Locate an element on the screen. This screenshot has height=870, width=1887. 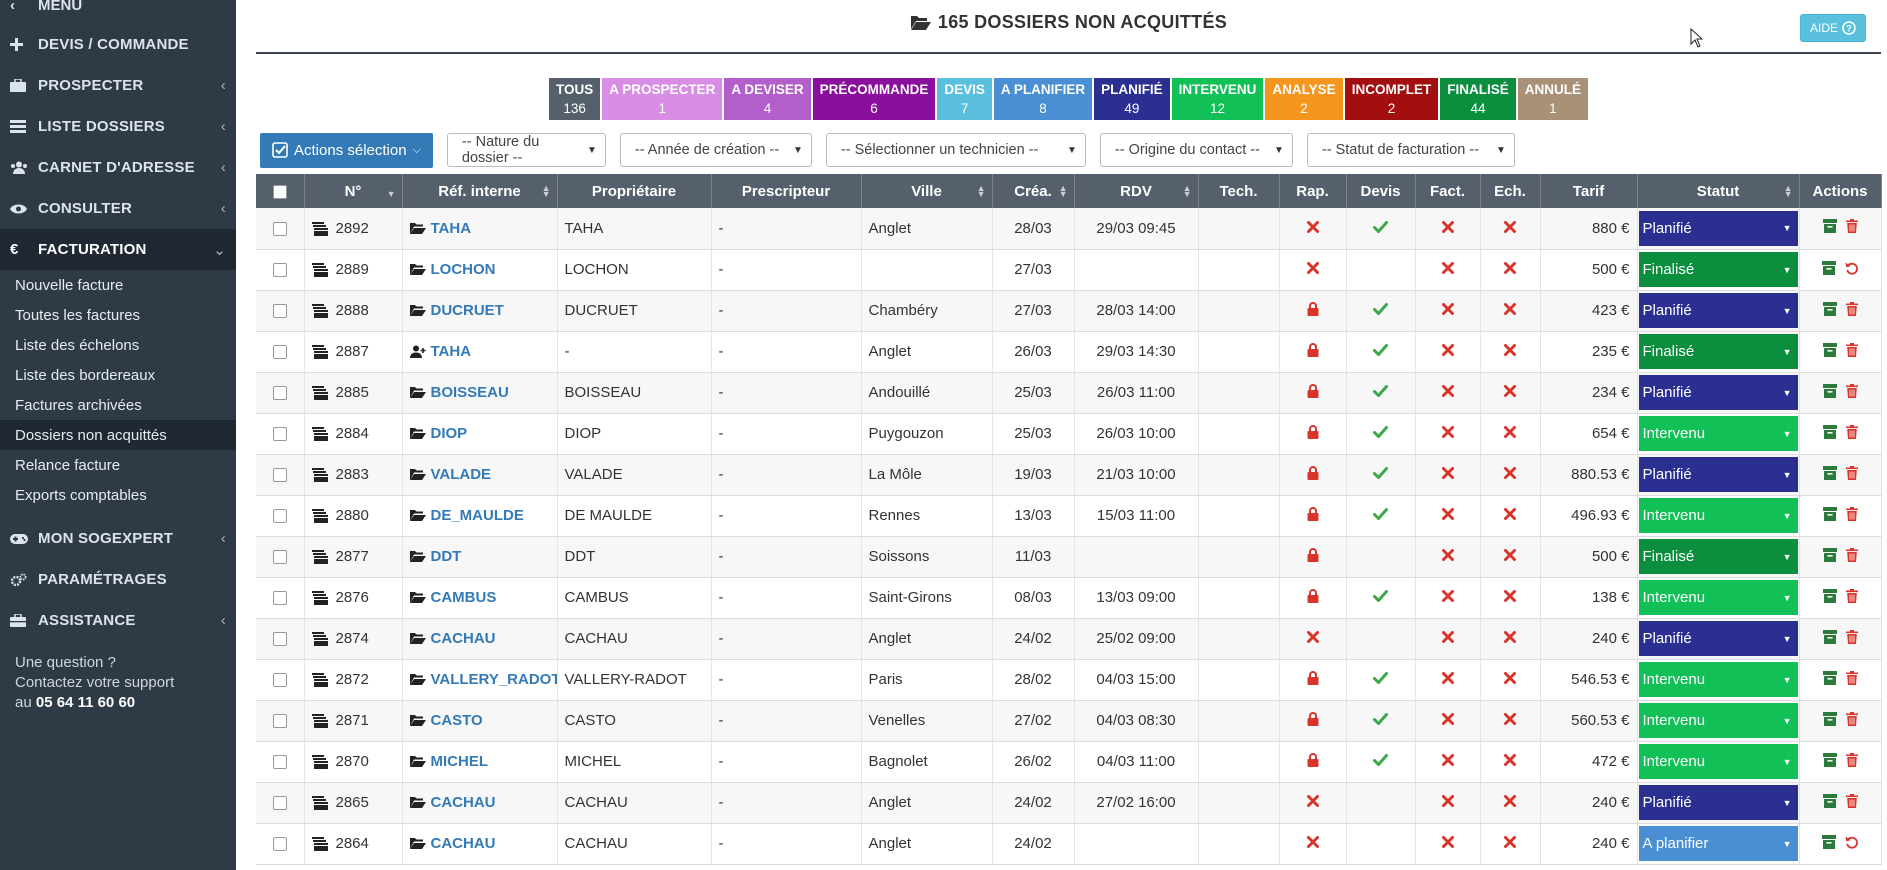
ref-cell: CASTO is located at coordinates (480, 721).